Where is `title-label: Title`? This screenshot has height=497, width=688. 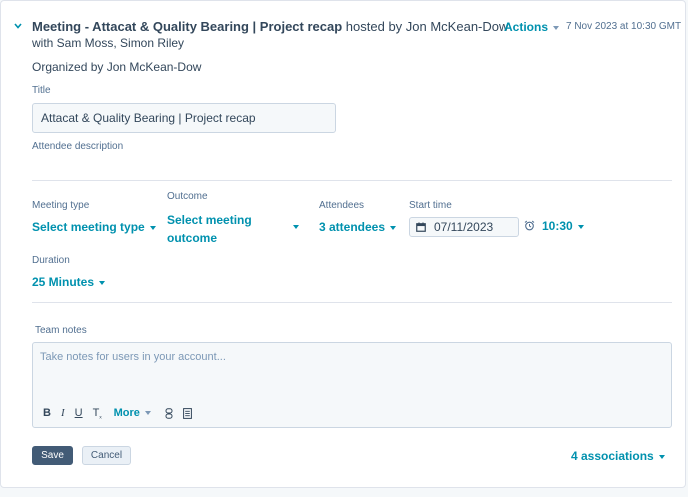 title-label: Title is located at coordinates (41, 90).